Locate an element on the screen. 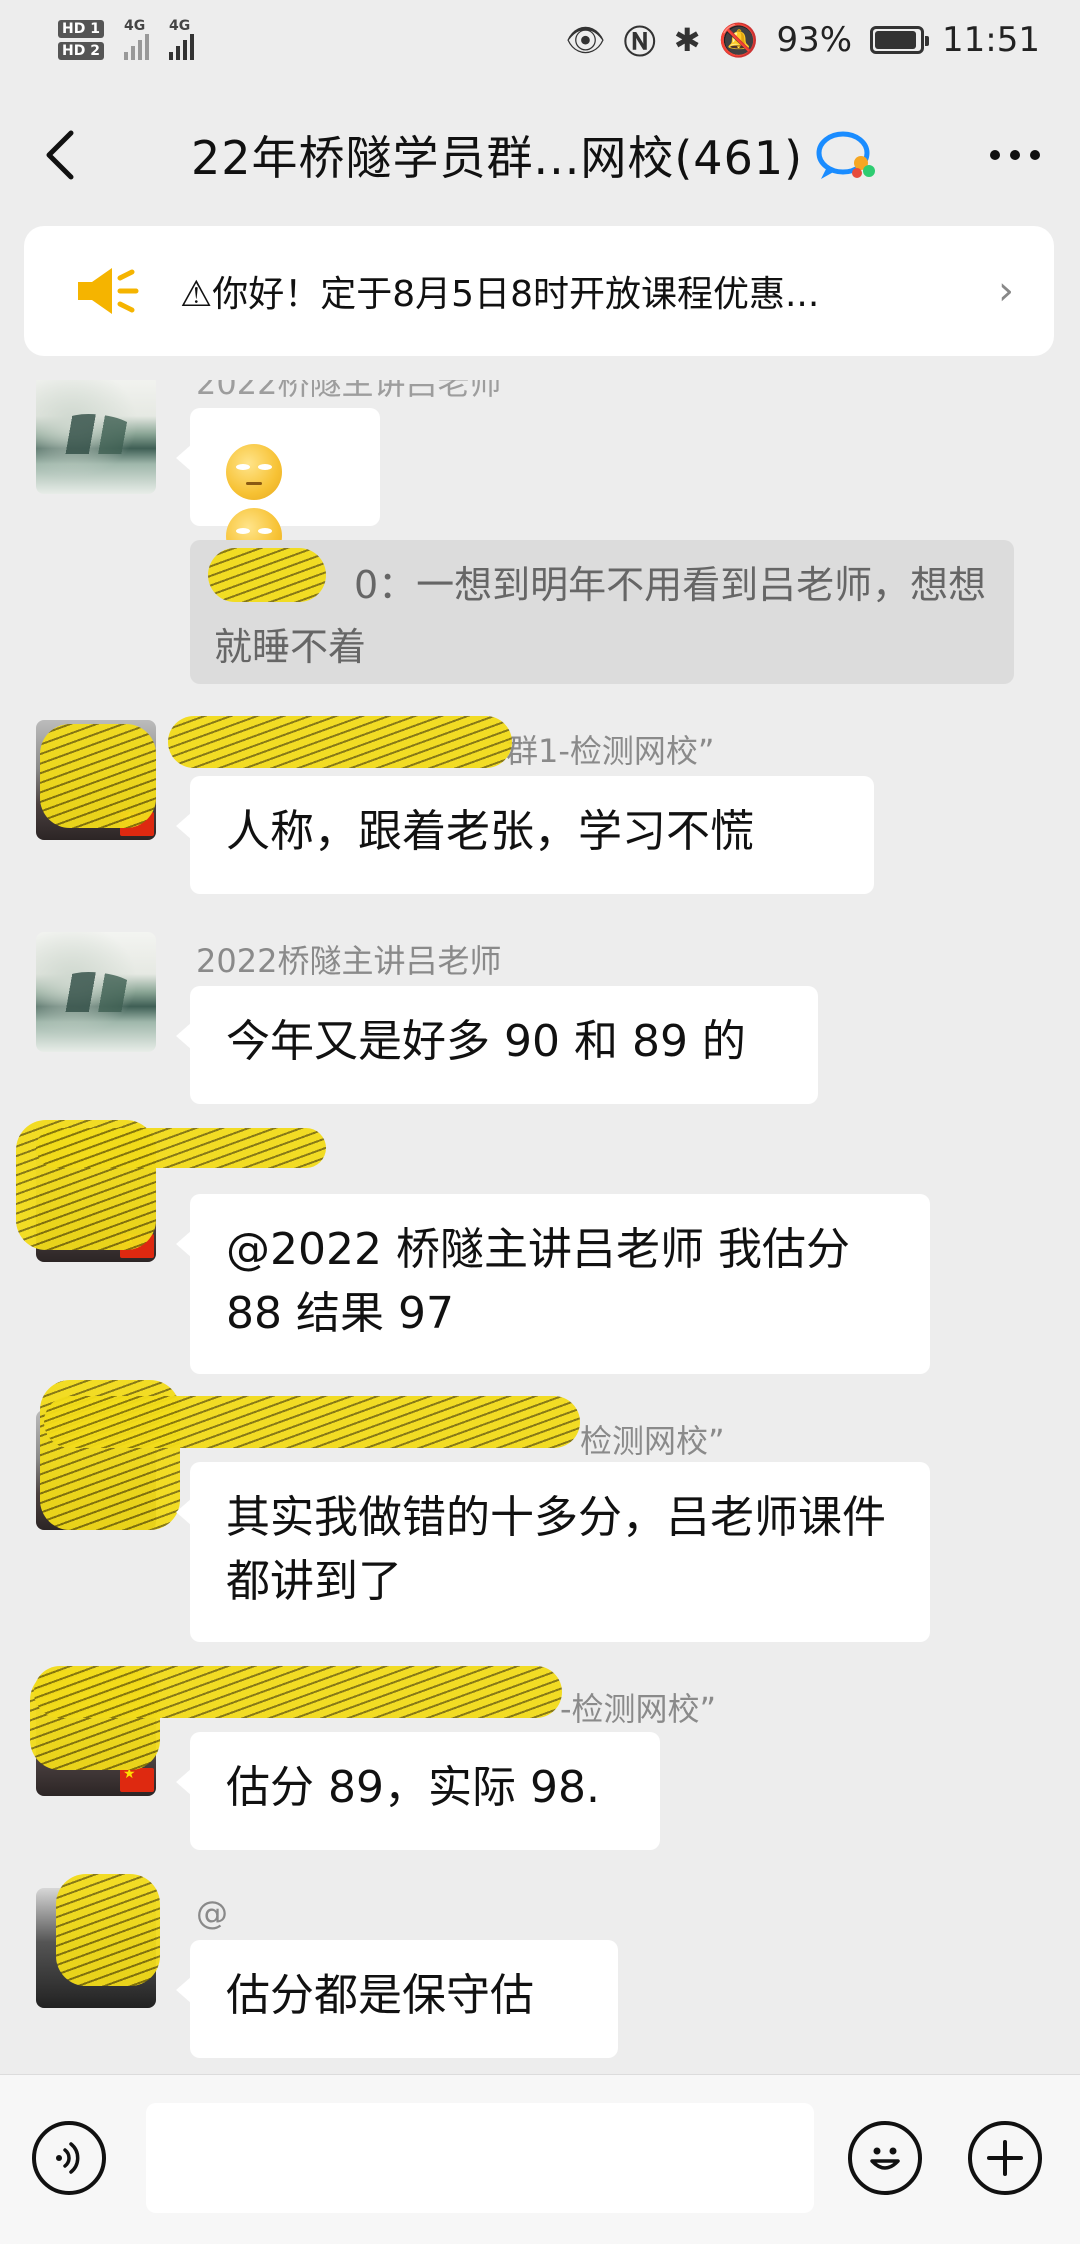 Image resolution: width=1080 pixels, height=2244 pixels. message-bubble: 估分都是保守估 is located at coordinates (397, 1999).